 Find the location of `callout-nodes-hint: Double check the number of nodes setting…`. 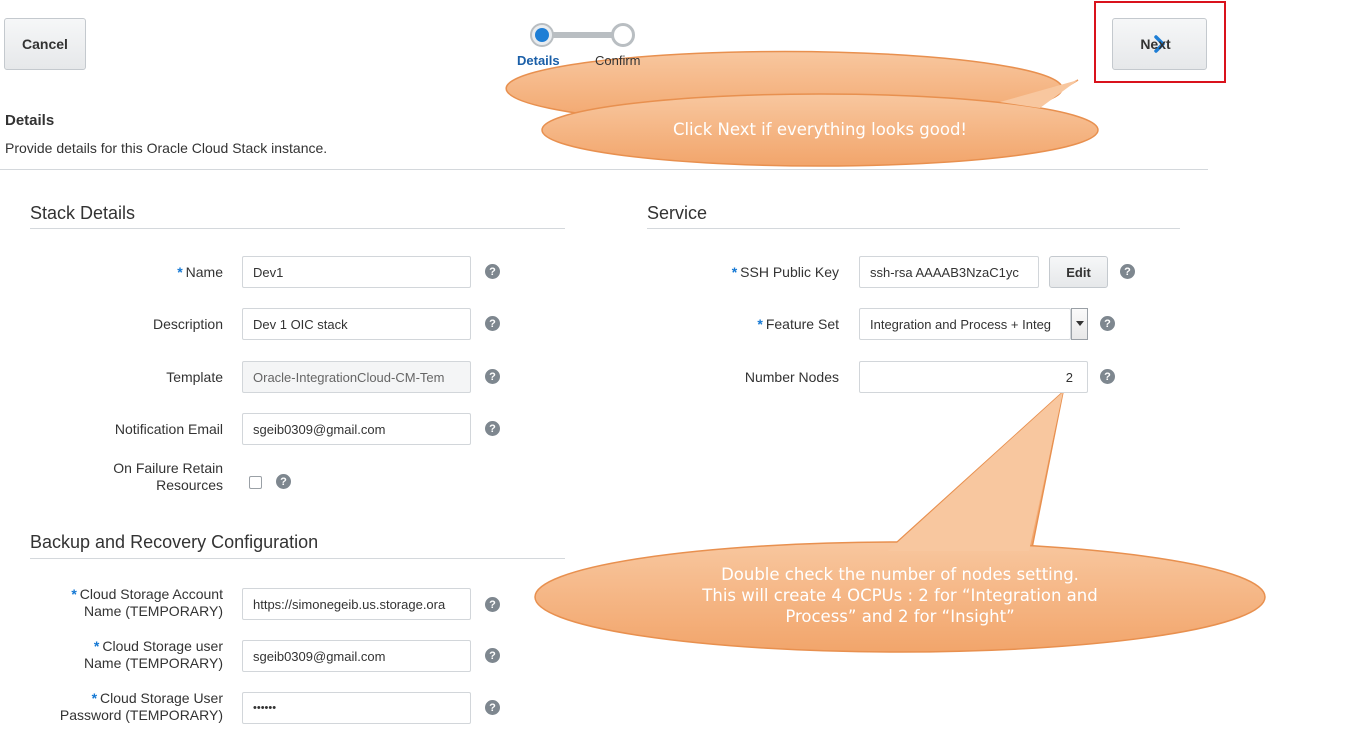

callout-nodes-hint: Double check the number of nodes setting… is located at coordinates (900, 595).